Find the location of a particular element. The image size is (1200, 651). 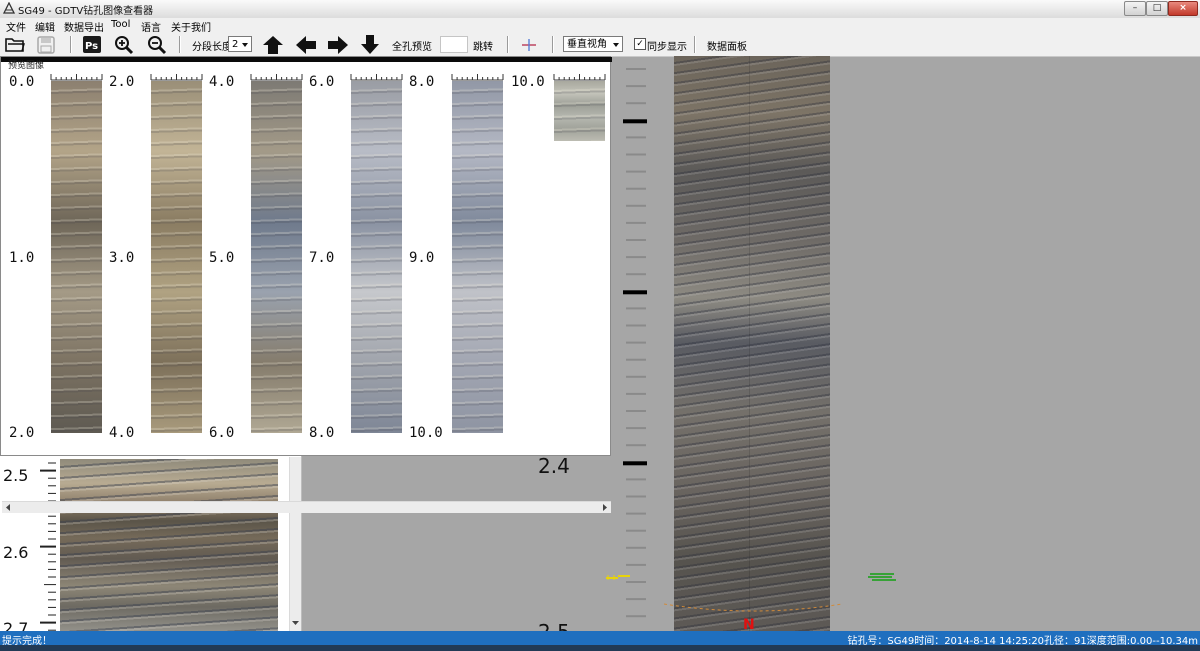

window-title: SG49 - GDTV钻孔图像查看器 is located at coordinates (86, 11).